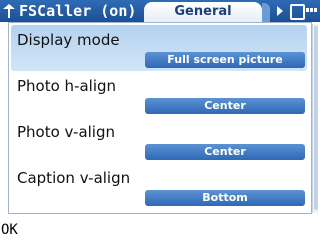  What do you see at coordinates (266, 12) in the screenshot?
I see `tab-edge` at bounding box center [266, 12].